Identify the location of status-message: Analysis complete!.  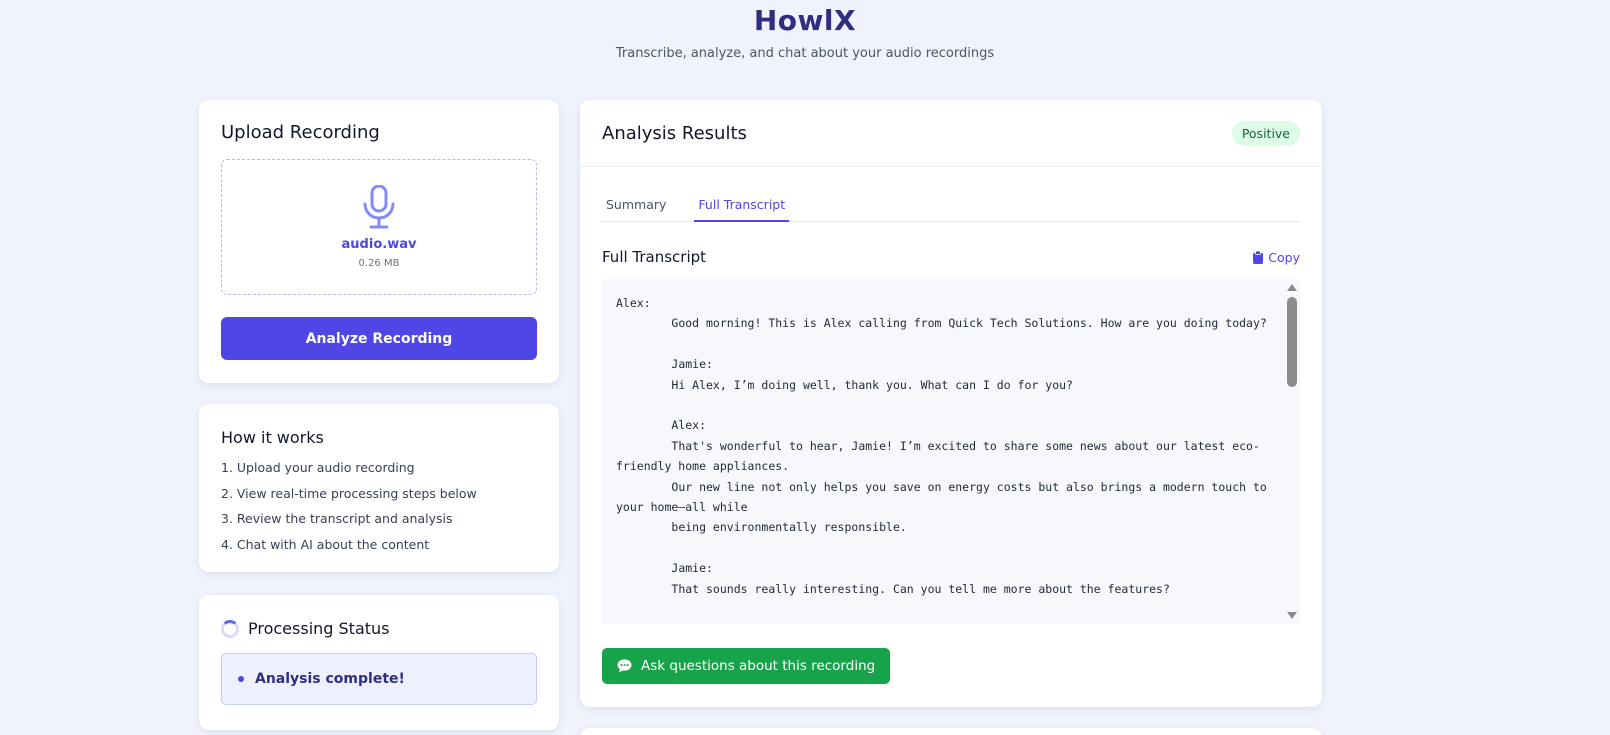
(330, 679).